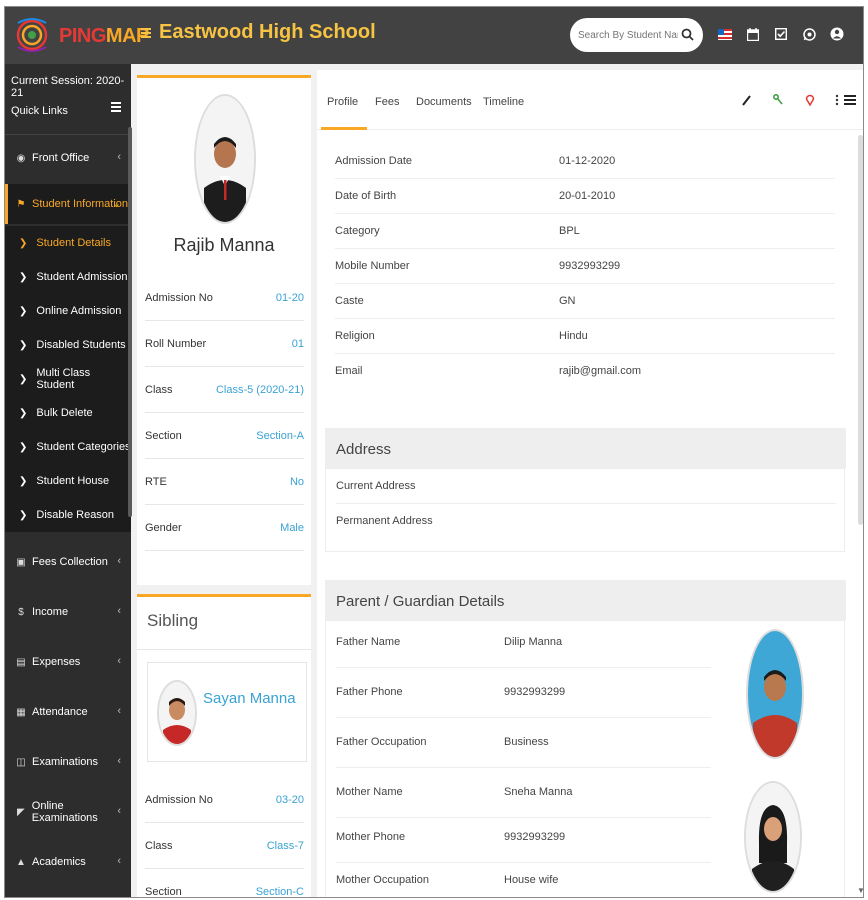 This screenshot has width=868, height=900. I want to click on subitem-label: Student Admission, so click(82, 277).